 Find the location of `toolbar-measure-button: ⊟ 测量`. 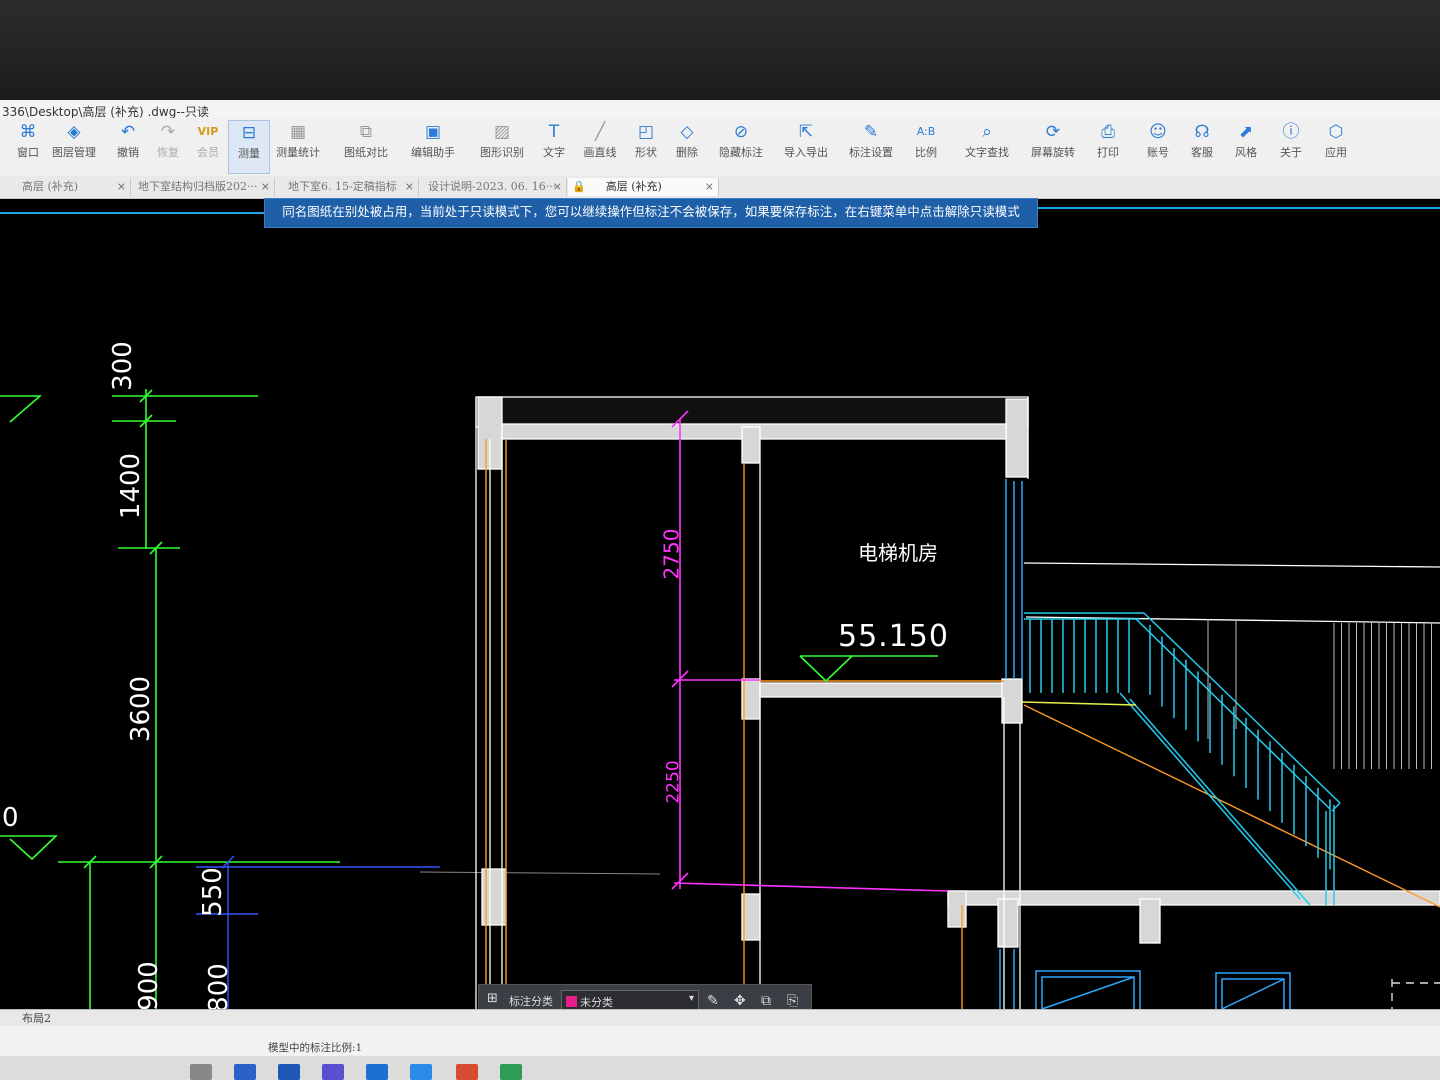

toolbar-measure-button: ⊟ 测量 is located at coordinates (249, 147).